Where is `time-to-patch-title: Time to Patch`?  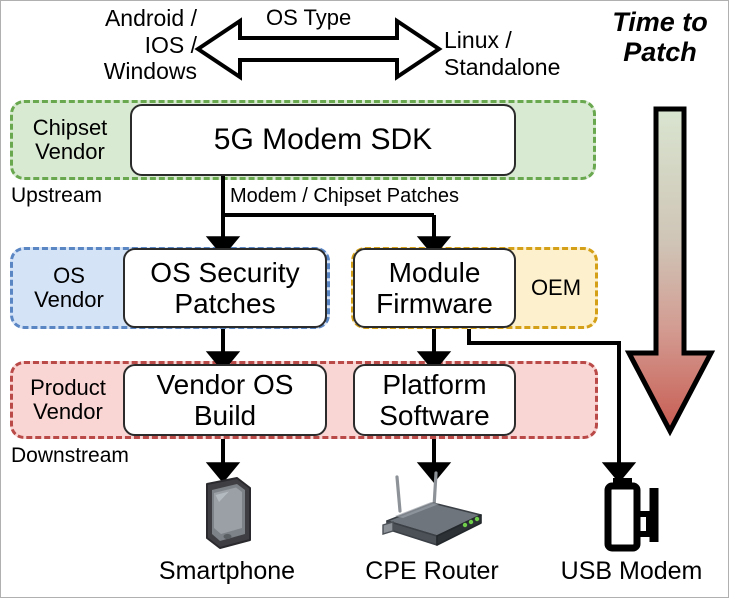 time-to-patch-title: Time to Patch is located at coordinates (660, 37).